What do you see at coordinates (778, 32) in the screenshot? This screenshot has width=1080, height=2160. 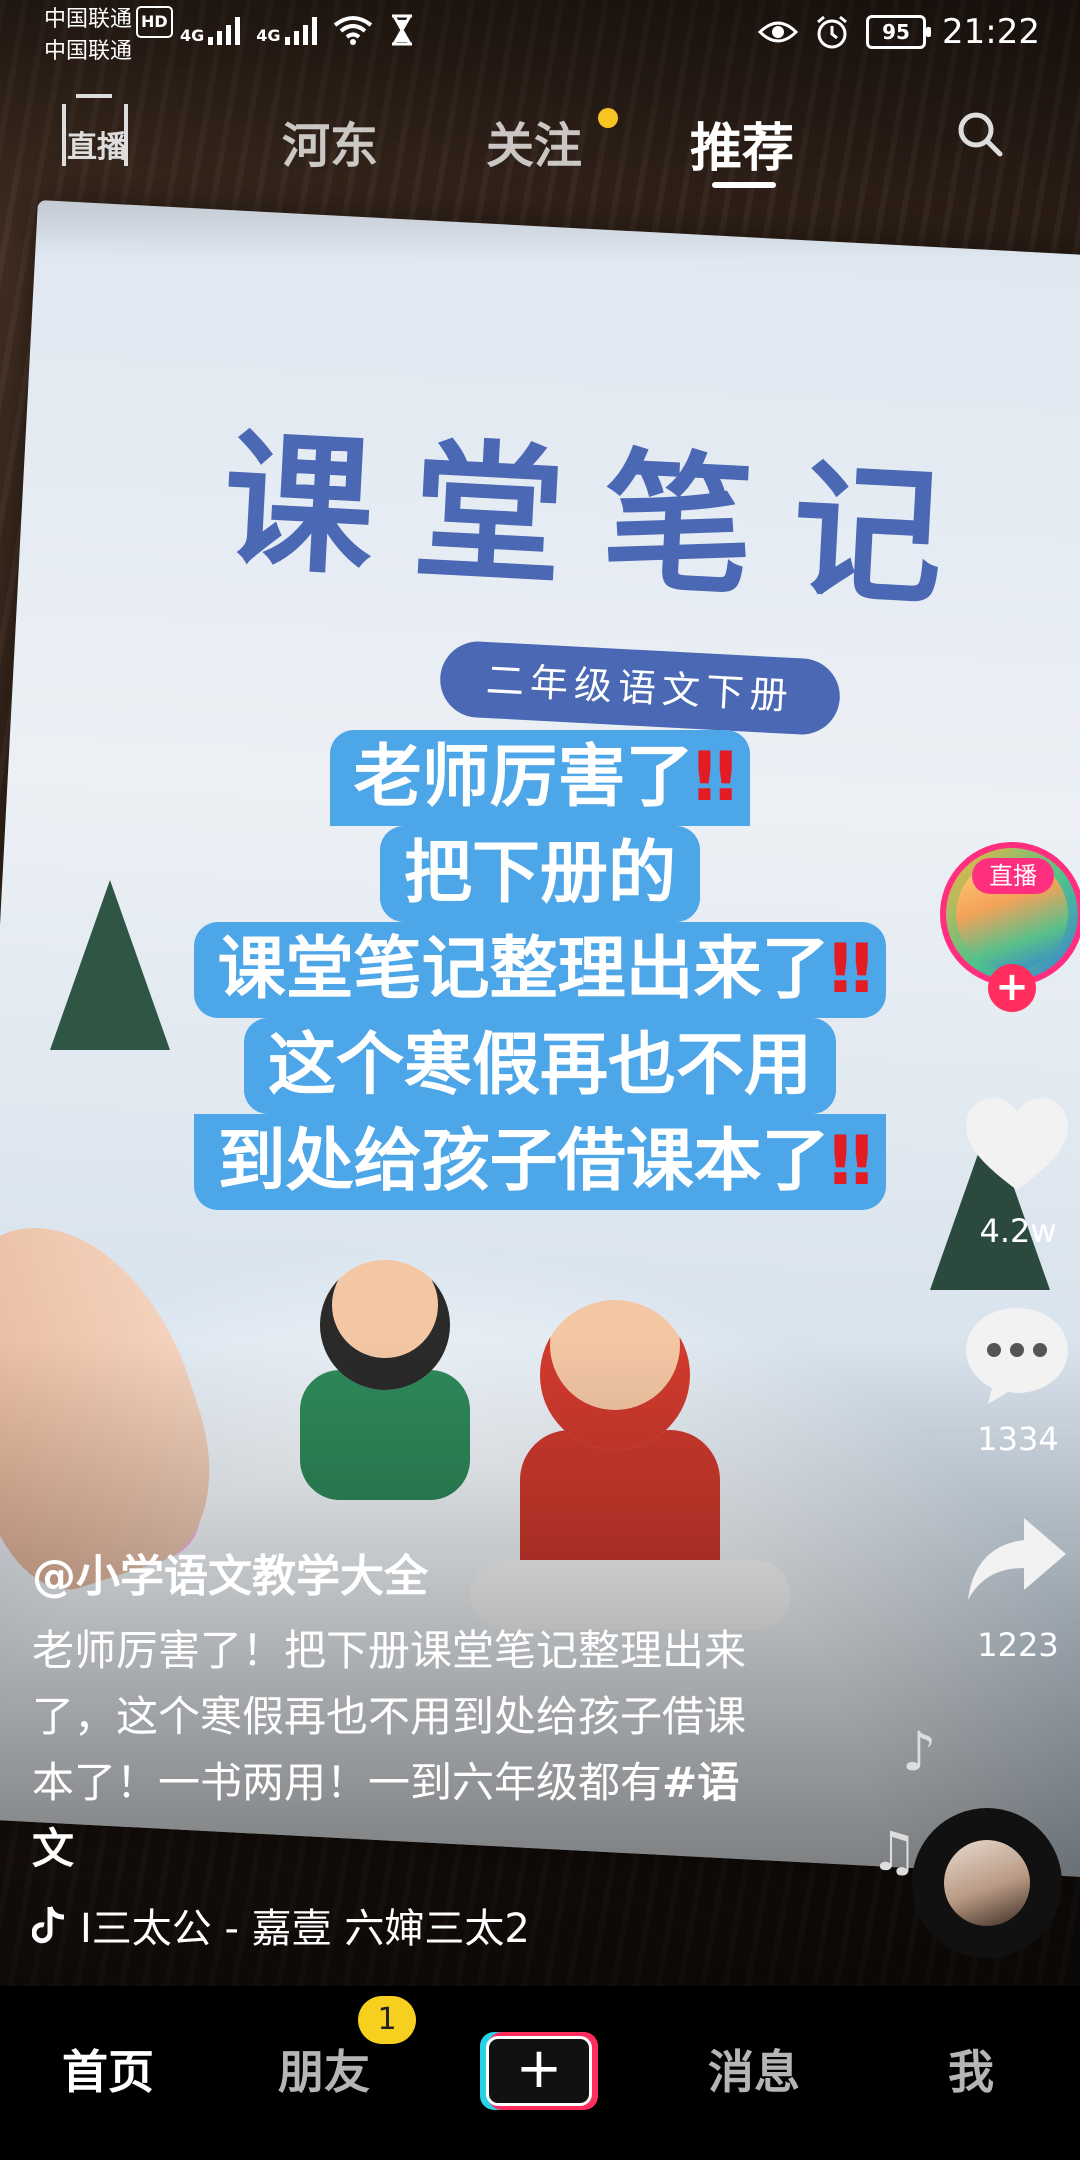 I see `eye-icon` at bounding box center [778, 32].